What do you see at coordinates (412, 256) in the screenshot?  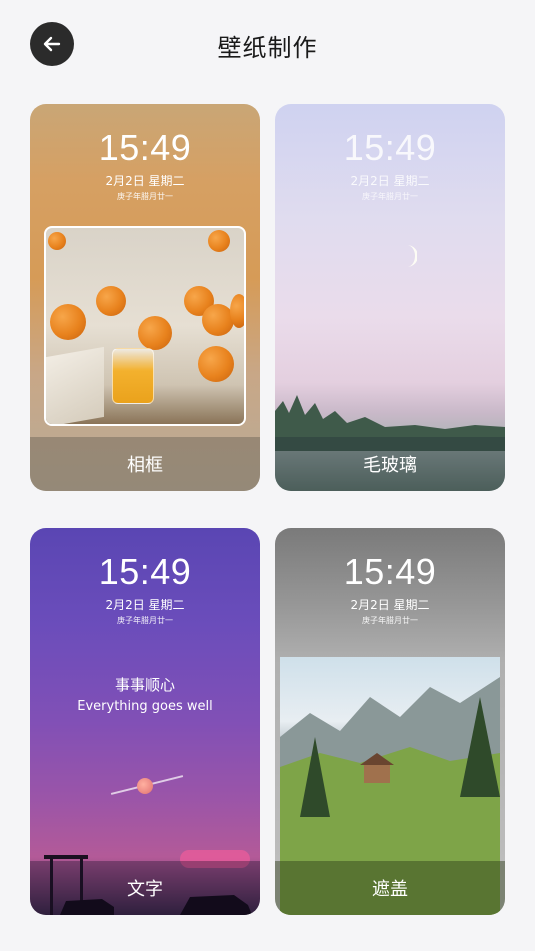 I see `moon-icon` at bounding box center [412, 256].